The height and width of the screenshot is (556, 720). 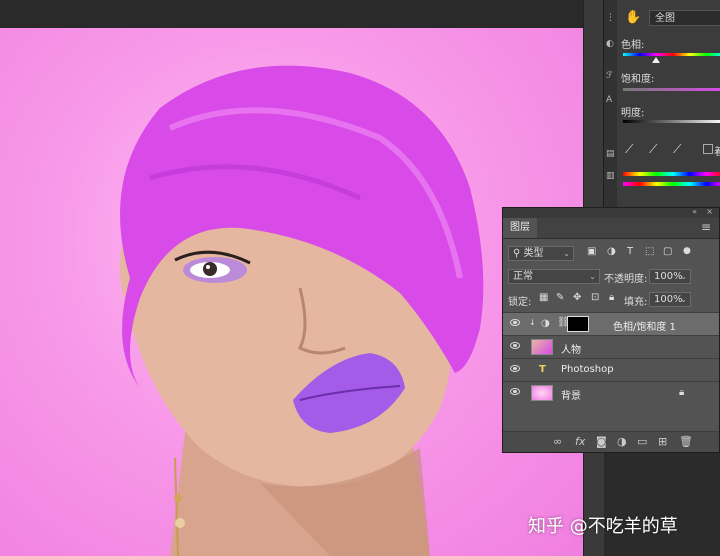 What do you see at coordinates (580, 441) in the screenshot?
I see `layer-style-icon: fx` at bounding box center [580, 441].